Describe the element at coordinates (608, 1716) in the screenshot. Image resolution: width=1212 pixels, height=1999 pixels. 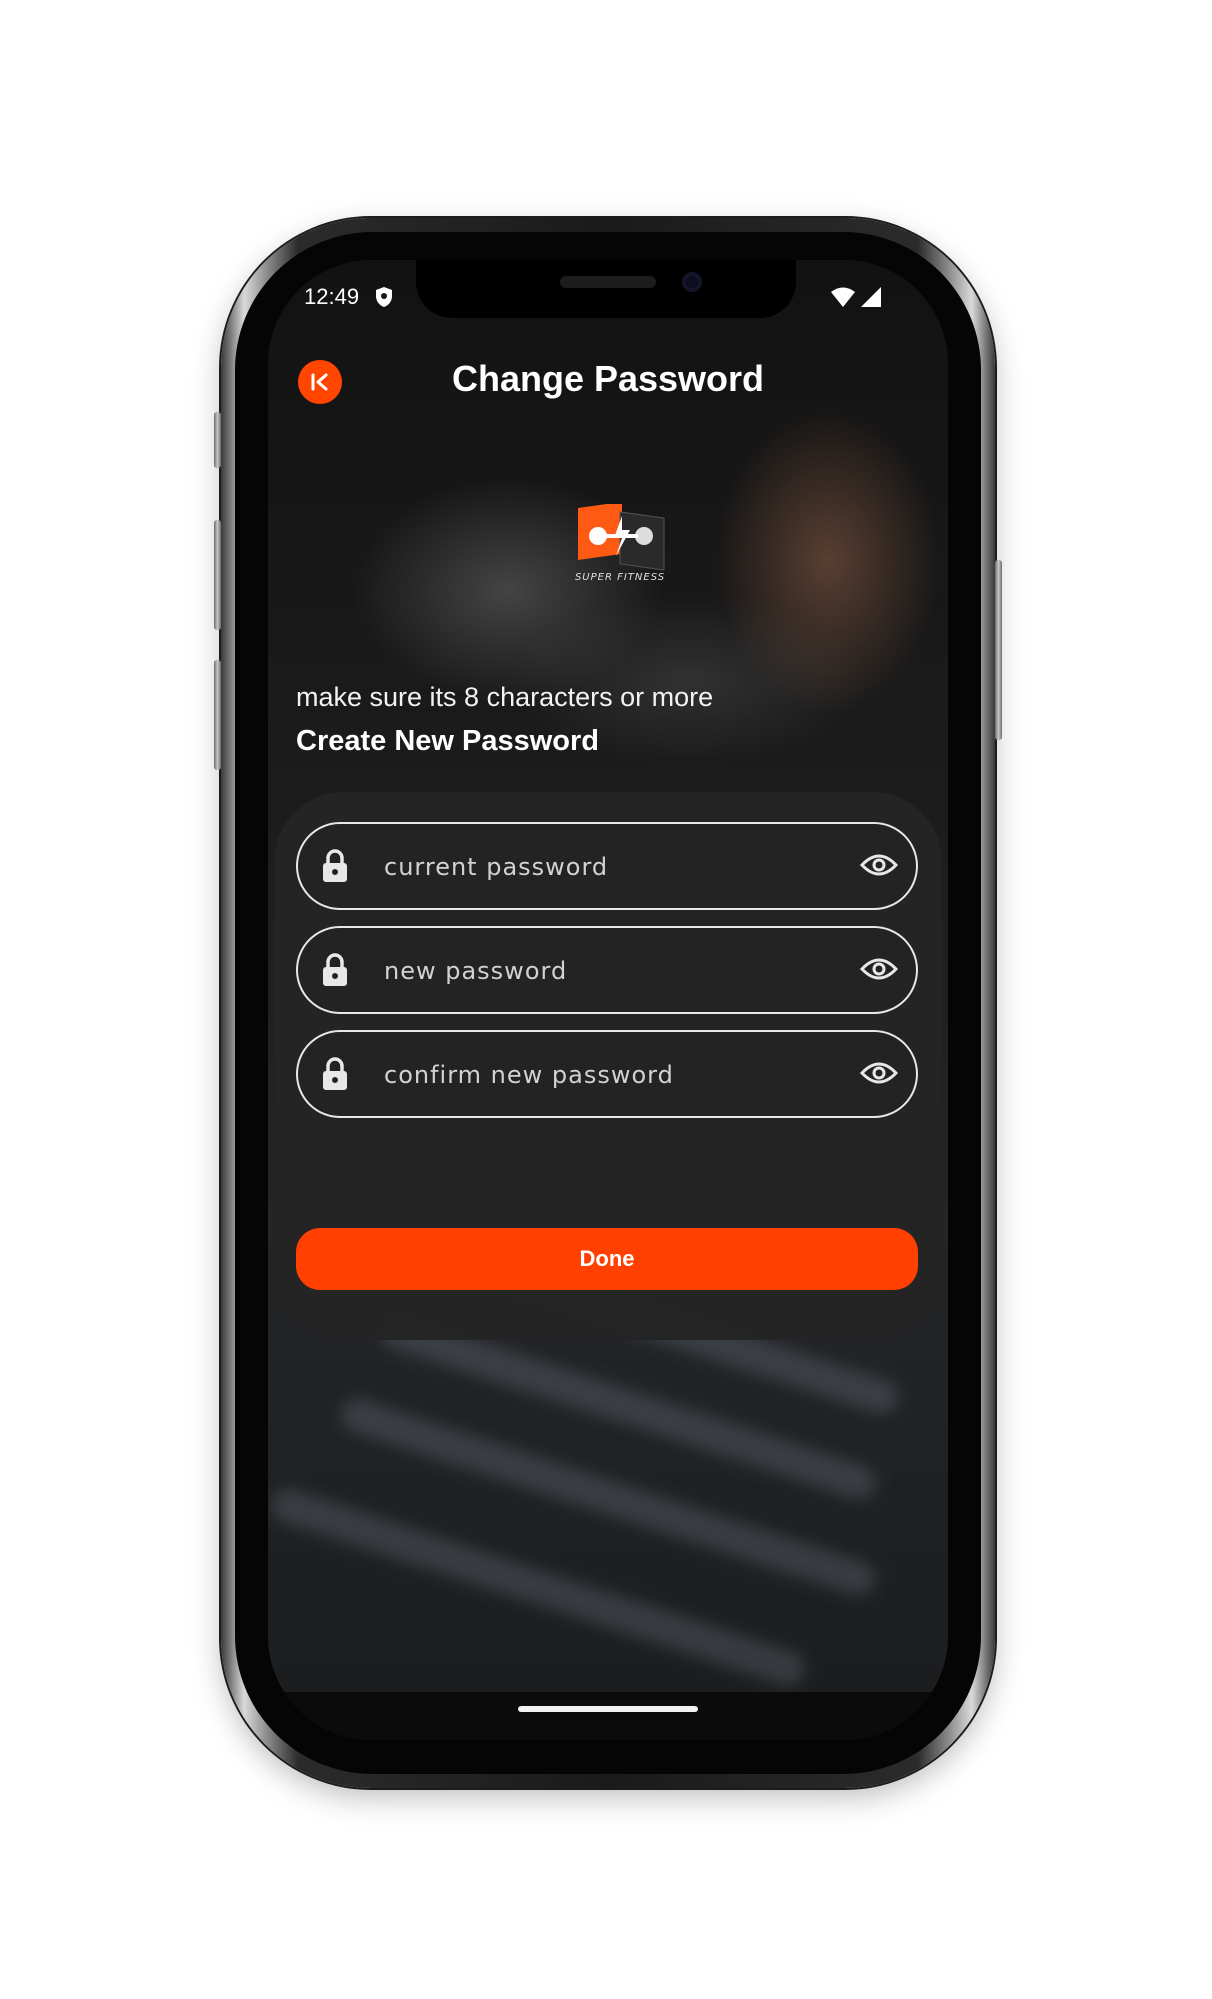
I see `navigation-bar` at that location.